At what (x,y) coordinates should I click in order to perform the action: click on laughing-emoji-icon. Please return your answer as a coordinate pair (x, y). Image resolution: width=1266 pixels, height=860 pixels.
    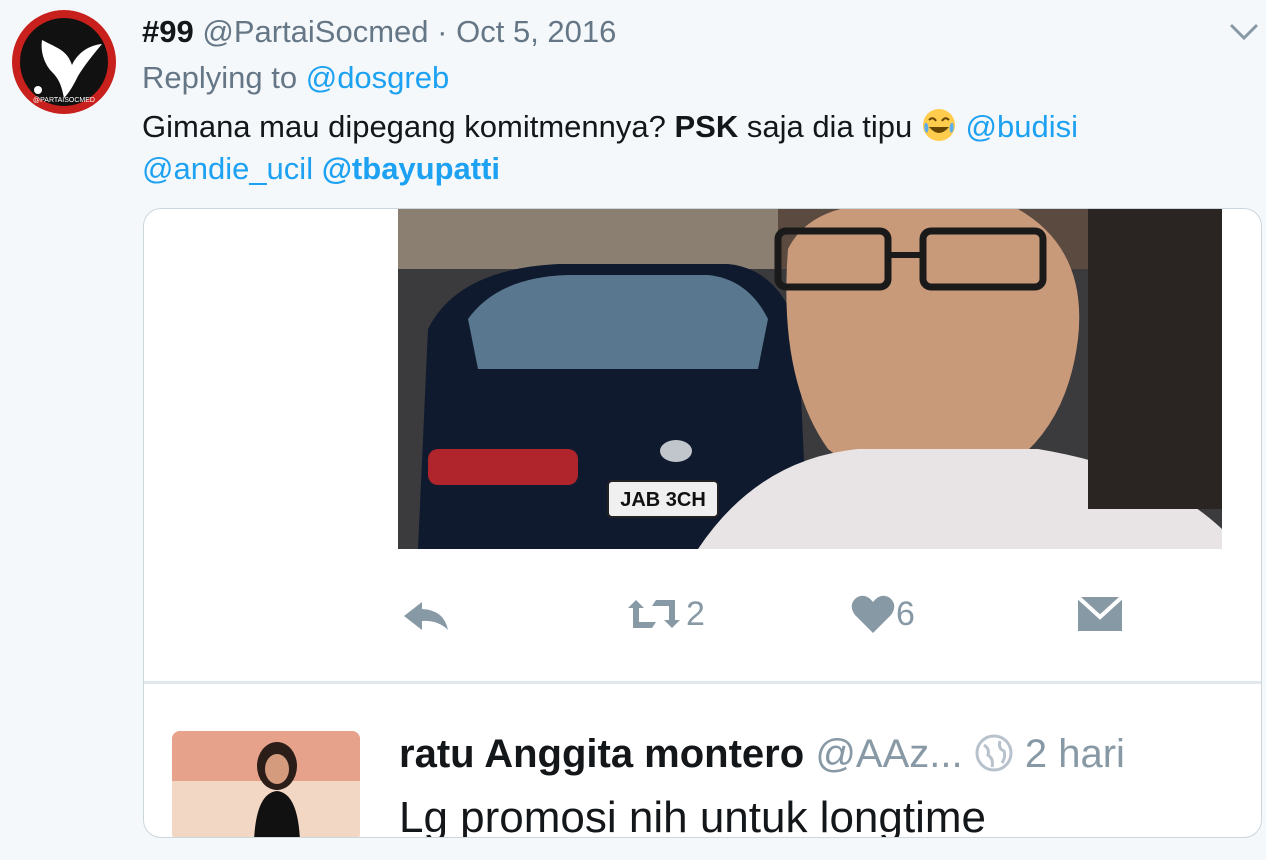
    Looking at the image, I should click on (938, 125).